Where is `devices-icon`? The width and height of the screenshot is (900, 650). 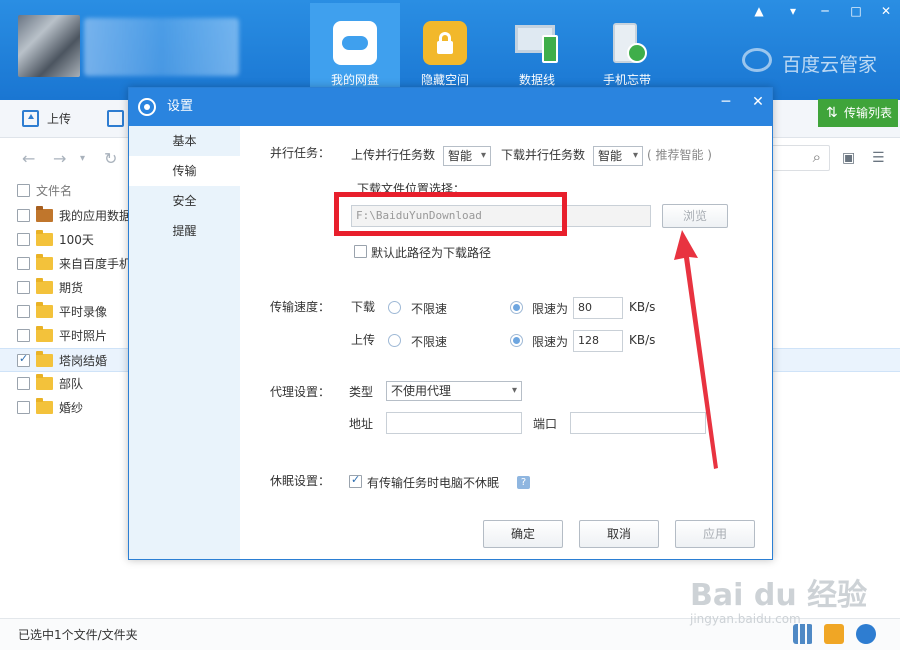
devices-icon is located at coordinates (537, 43).